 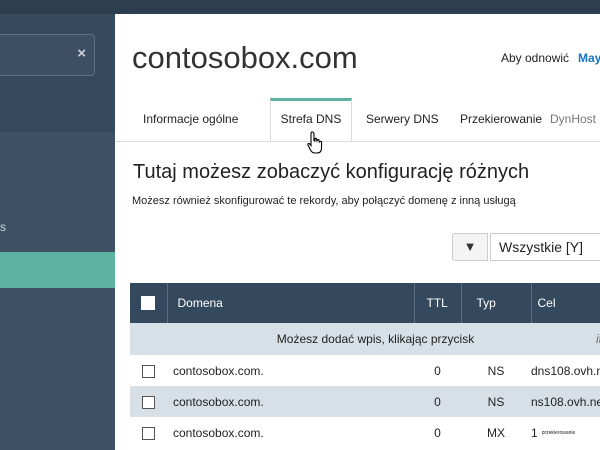 I want to click on sidebar-search-input: ×, so click(x=47, y=55).